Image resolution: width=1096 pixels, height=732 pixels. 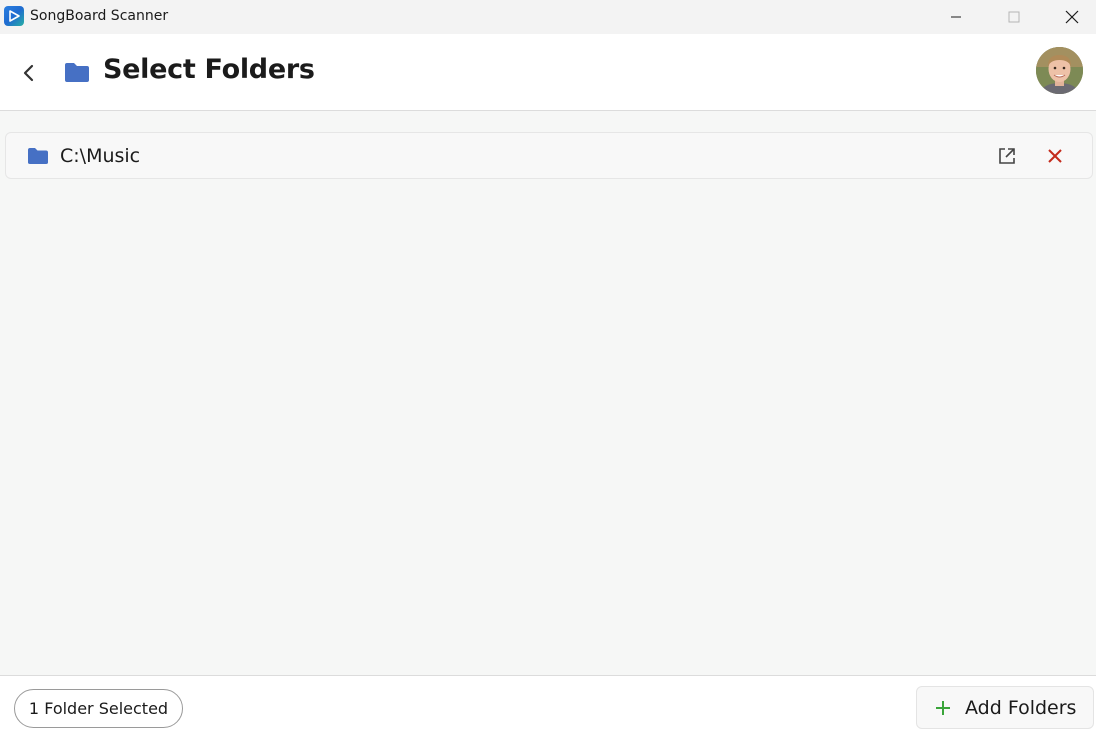 I want to click on minimize-icon, so click(x=956, y=17).